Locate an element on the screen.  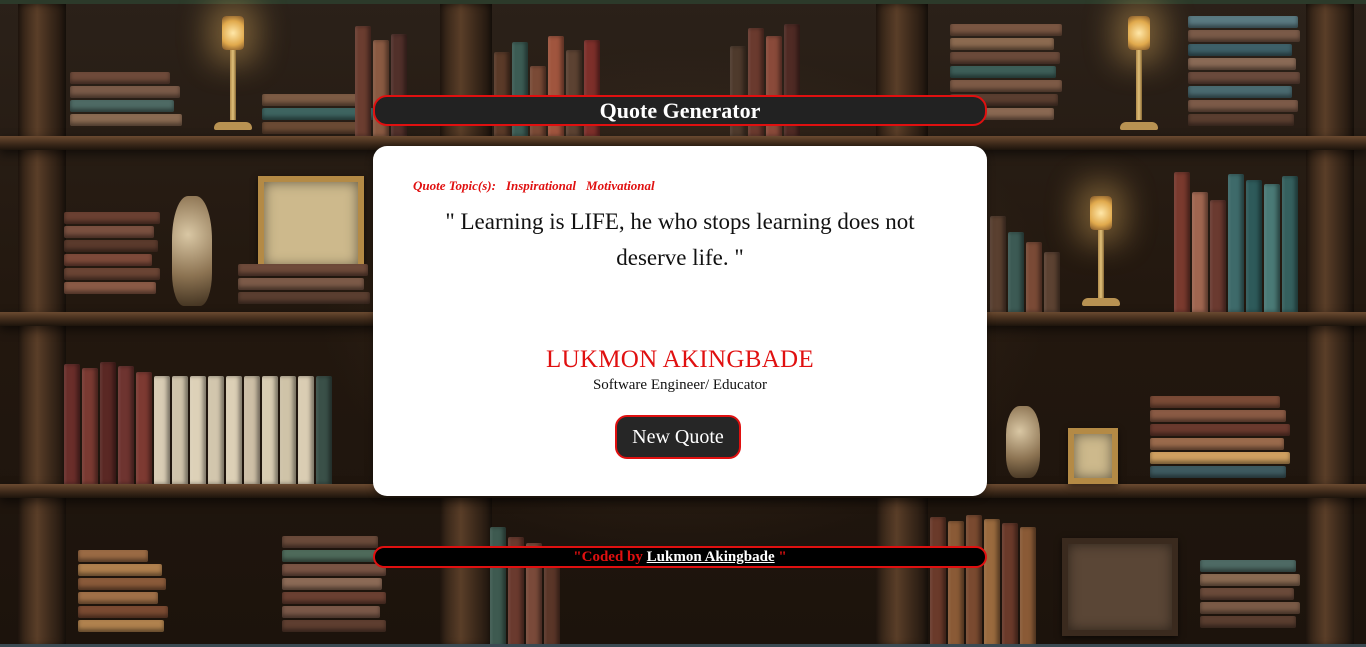
author-link: Lukmon Akingbade is located at coordinates (711, 557).